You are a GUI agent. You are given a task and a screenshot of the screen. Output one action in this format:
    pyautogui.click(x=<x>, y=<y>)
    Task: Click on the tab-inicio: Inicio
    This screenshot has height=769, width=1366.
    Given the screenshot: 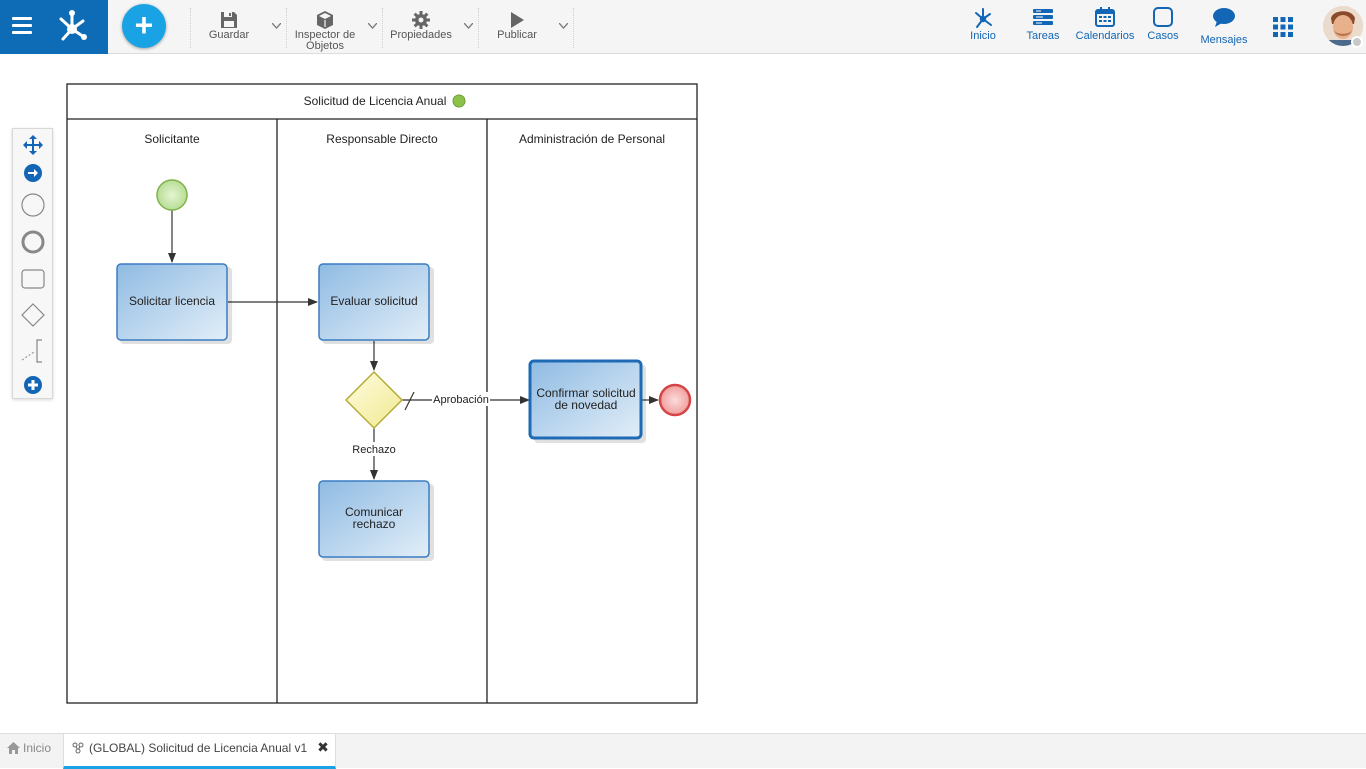 What is the action you would take?
    pyautogui.click(x=31, y=751)
    